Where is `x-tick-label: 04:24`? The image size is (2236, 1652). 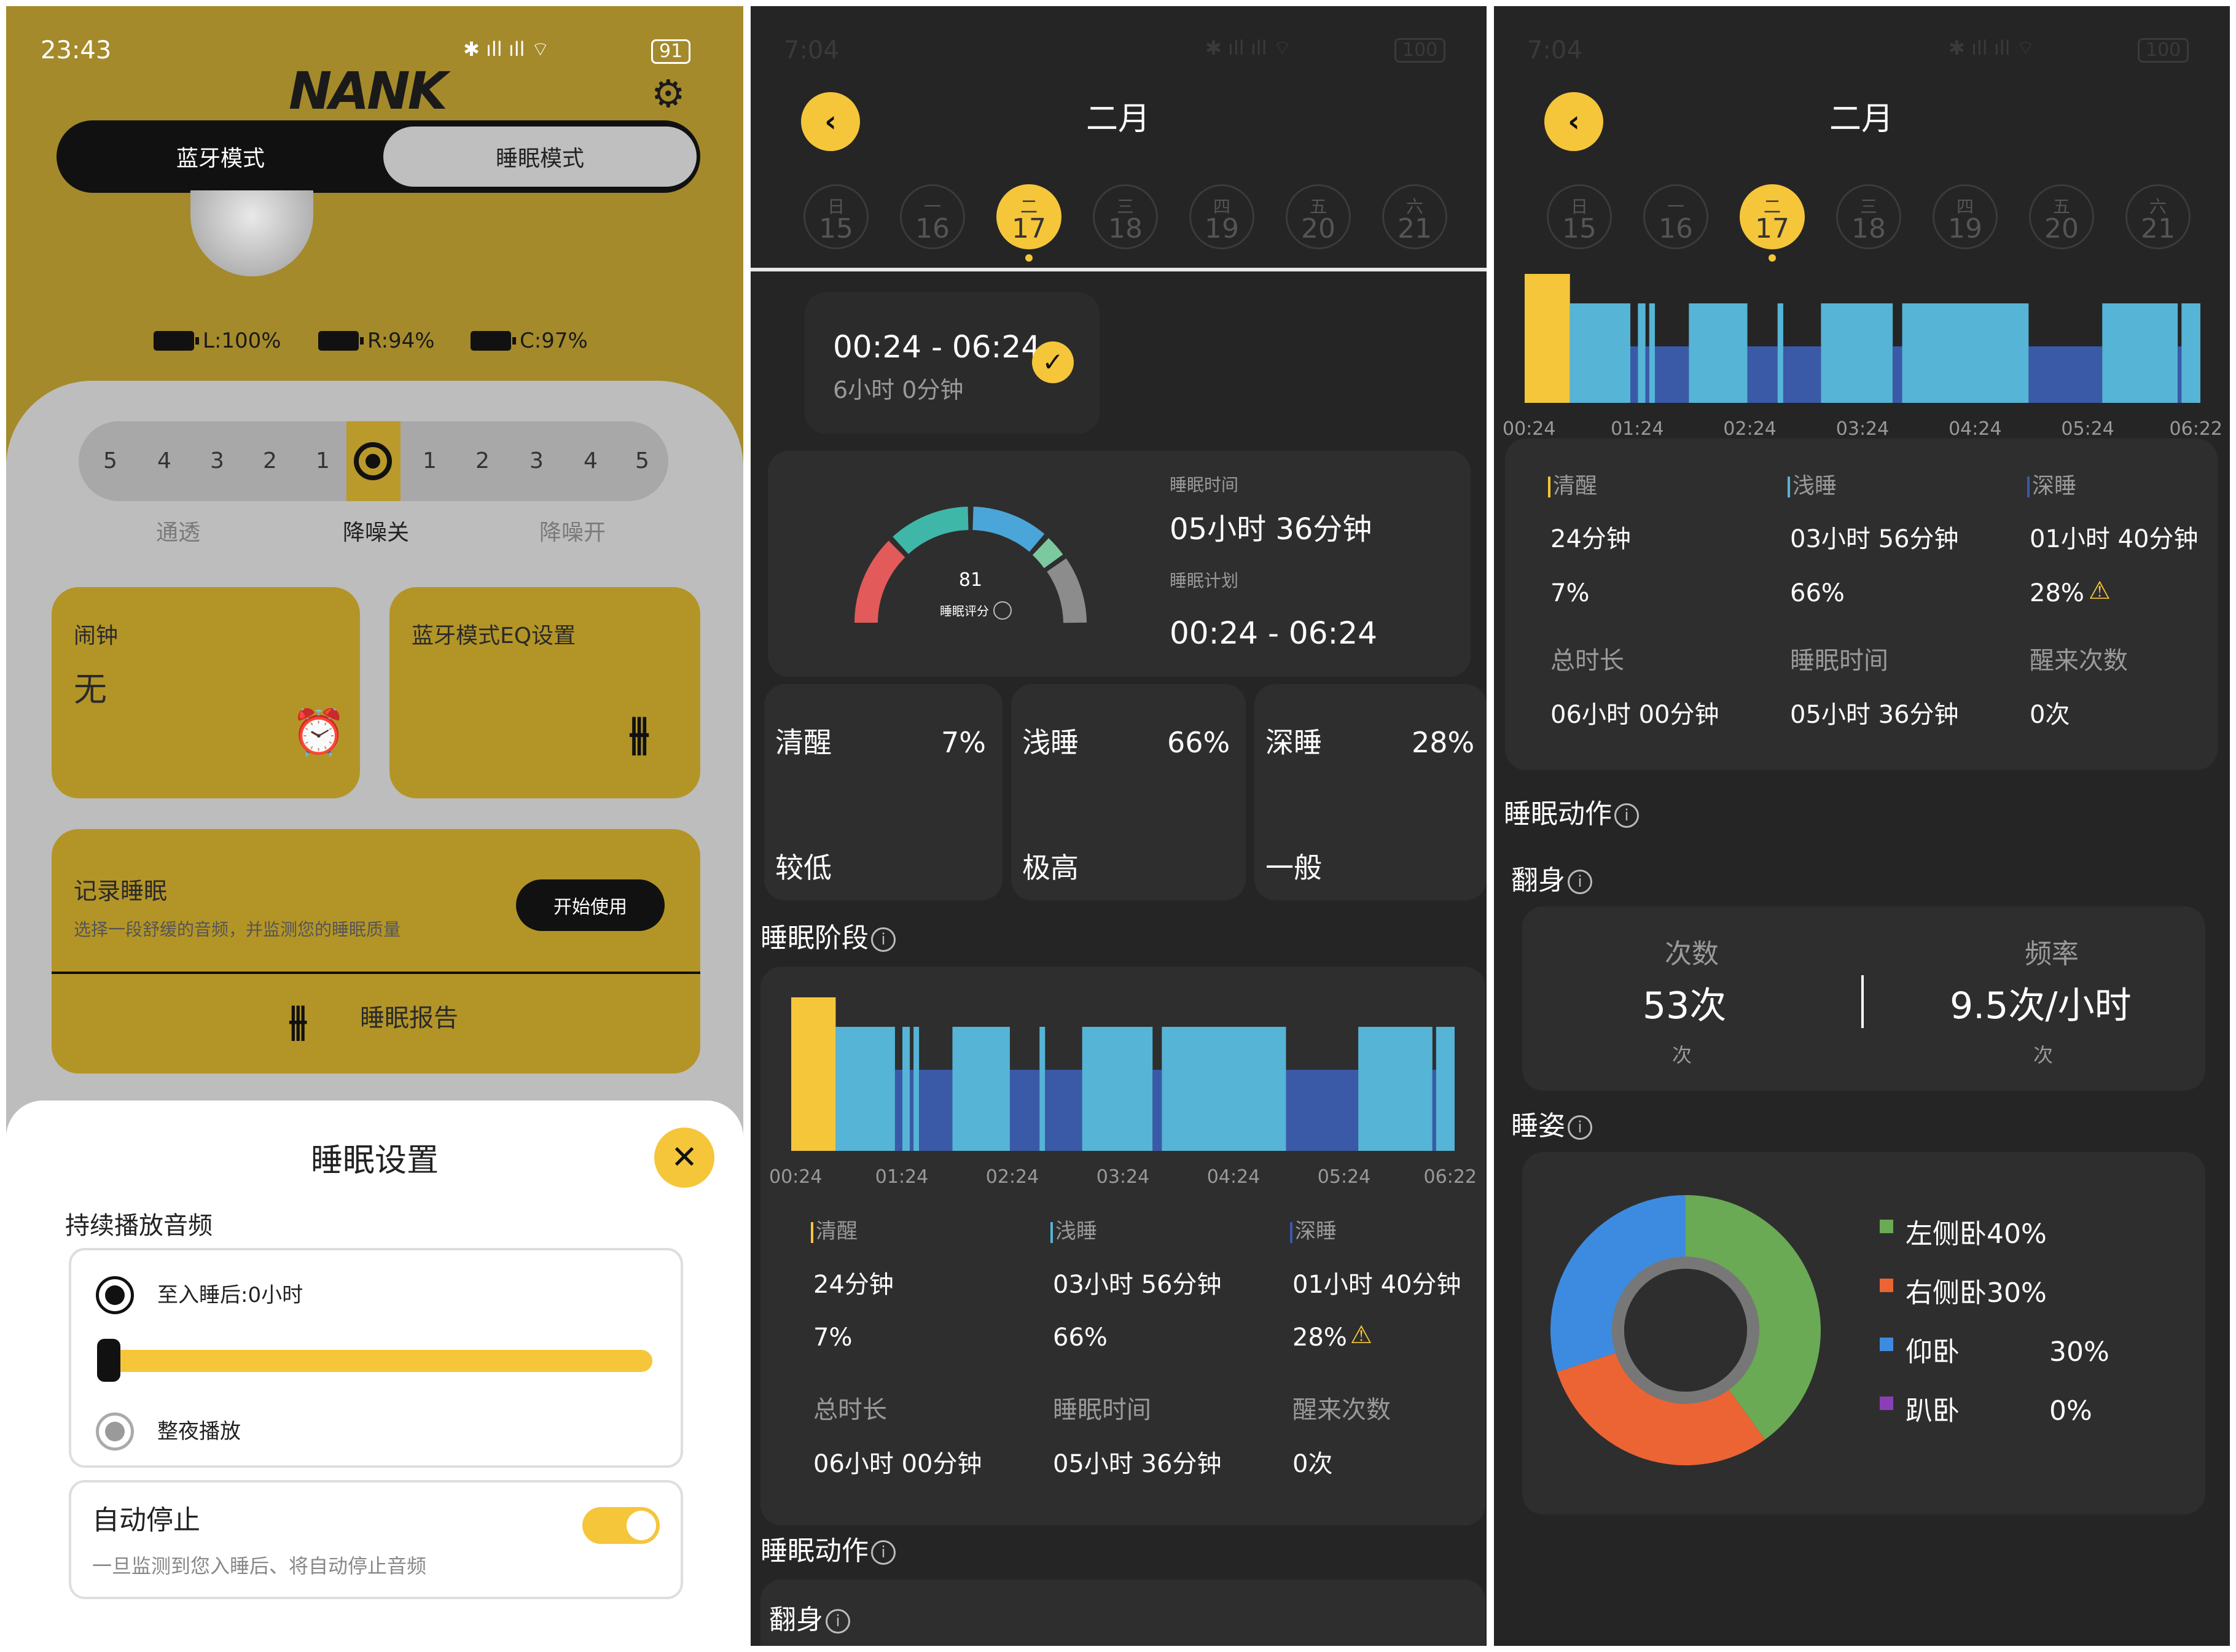
x-tick-label: 04:24 is located at coordinates (1975, 429).